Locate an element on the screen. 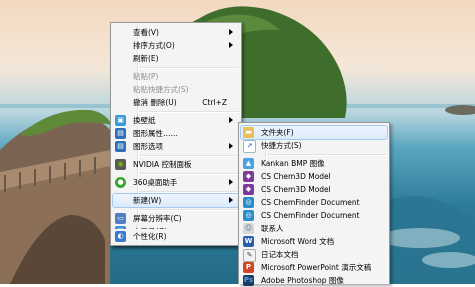 The image size is (475, 287). new-item-chem3d-model-1: ◆ CS Chem3D Model is located at coordinates (314, 176).